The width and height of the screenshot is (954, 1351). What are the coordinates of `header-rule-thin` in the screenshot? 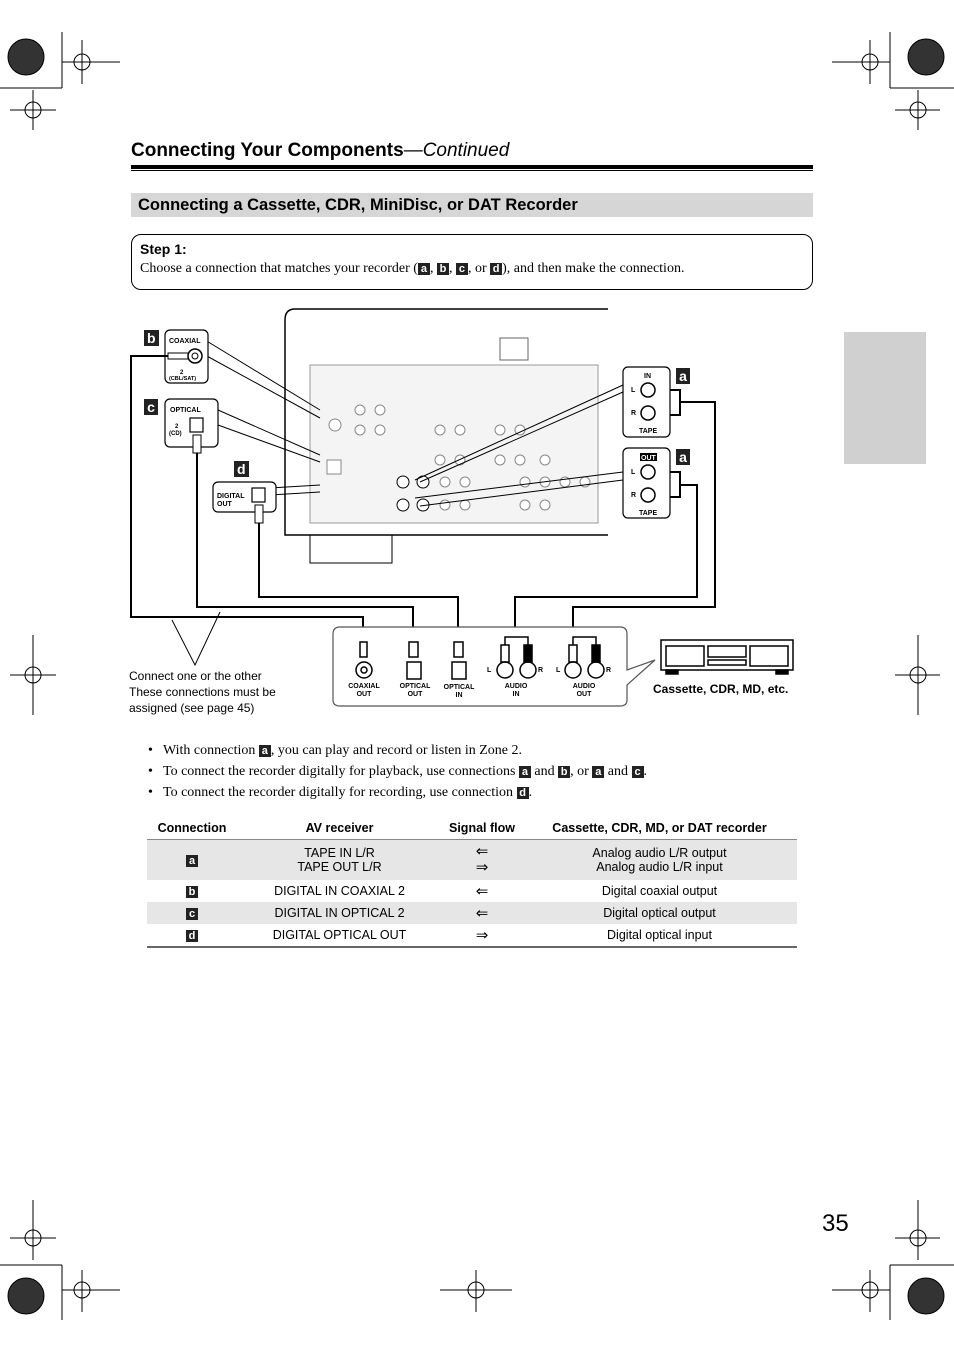 It's located at (472, 170).